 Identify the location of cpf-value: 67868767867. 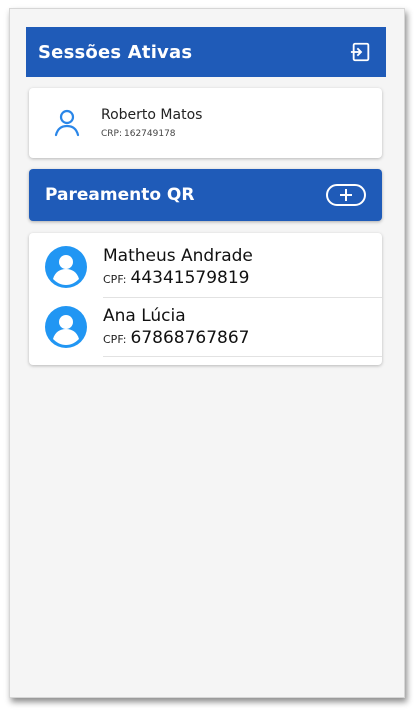
(190, 338).